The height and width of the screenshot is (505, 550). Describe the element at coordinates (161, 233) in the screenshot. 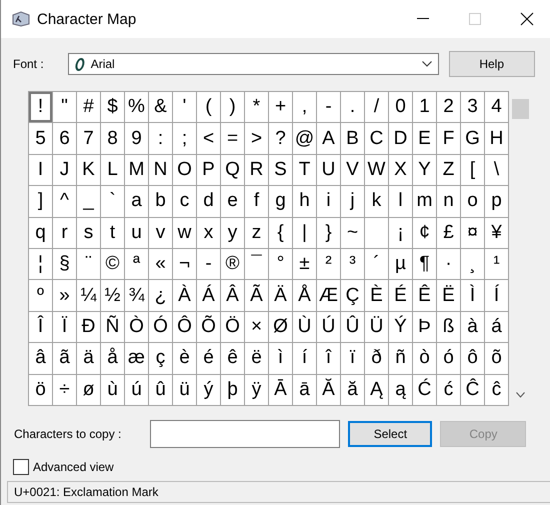

I see `character-cell: v` at that location.